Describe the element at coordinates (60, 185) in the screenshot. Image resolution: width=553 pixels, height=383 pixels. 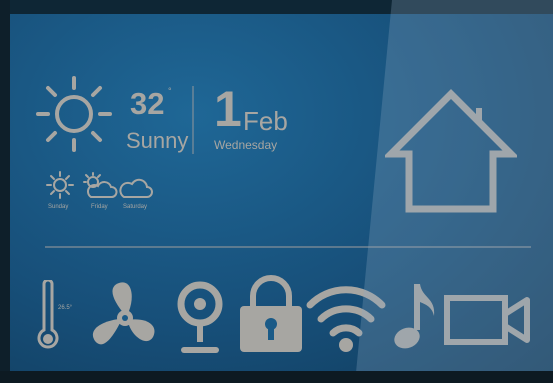
I see `forecast-sun-icon` at that location.